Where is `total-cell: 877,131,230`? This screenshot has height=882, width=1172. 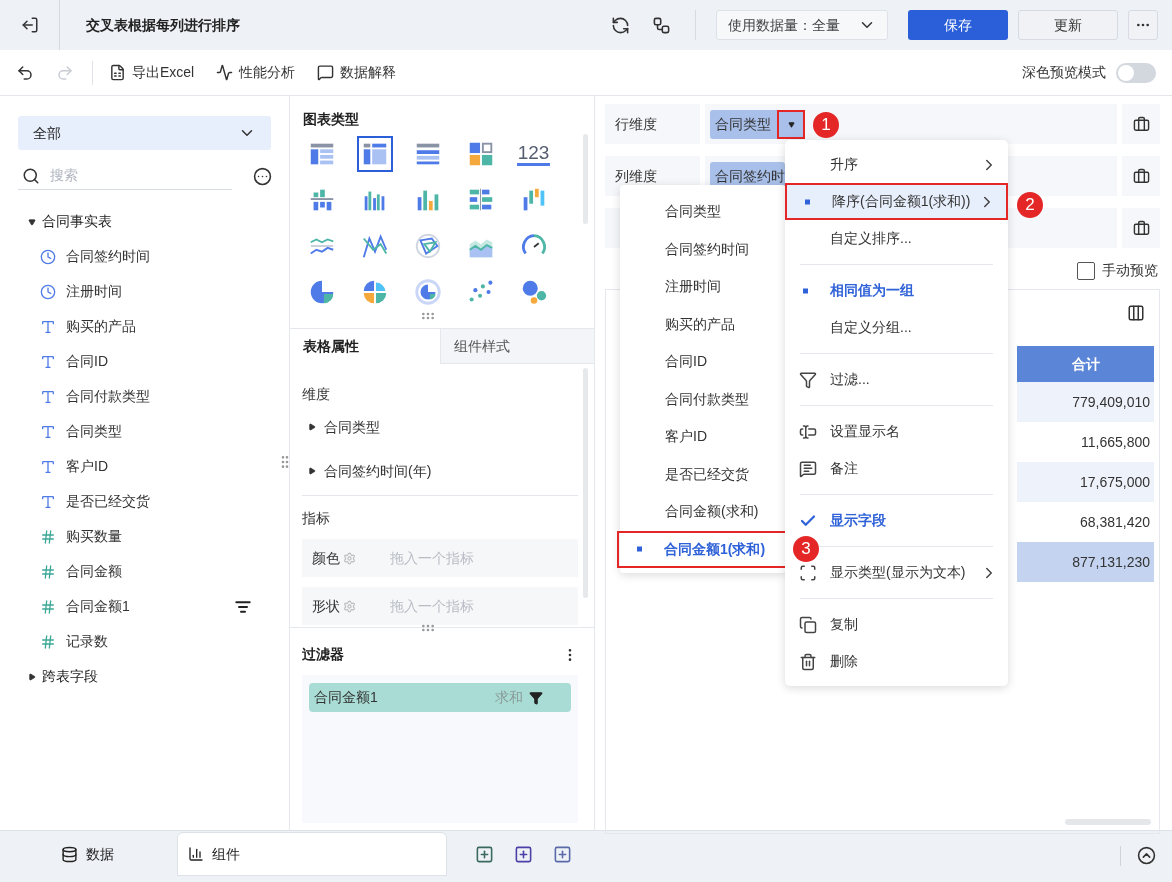 total-cell: 877,131,230 is located at coordinates (1085, 562).